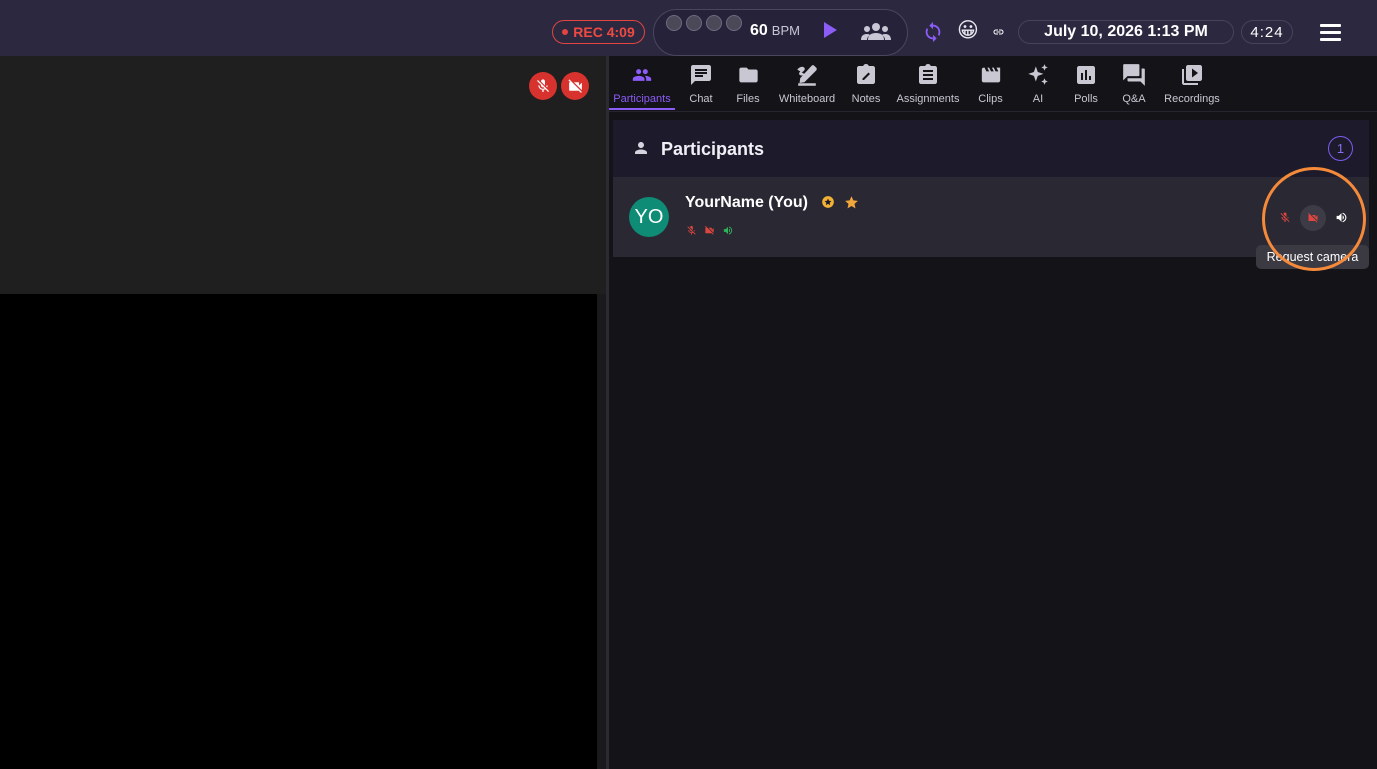 This screenshot has height=769, width=1377. I want to click on sync-icon, so click(933, 32).